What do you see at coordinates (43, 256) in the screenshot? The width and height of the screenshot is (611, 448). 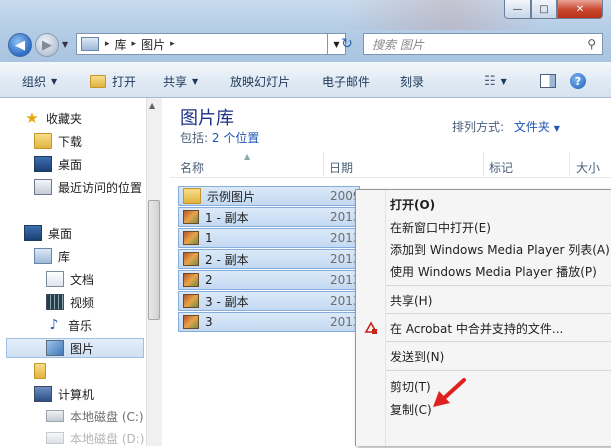 I see `library-icon` at bounding box center [43, 256].